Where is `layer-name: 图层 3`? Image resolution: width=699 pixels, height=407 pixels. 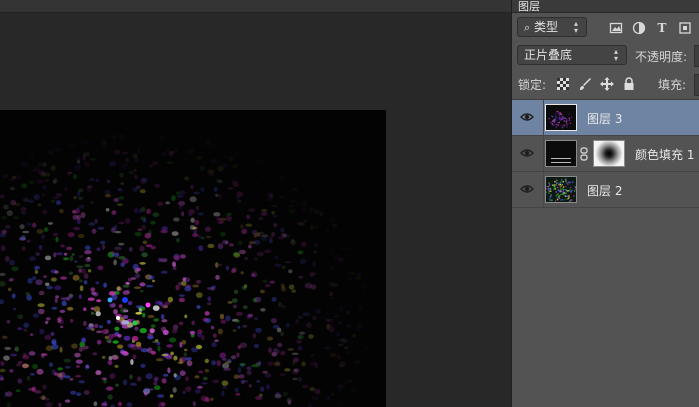 layer-name: 图层 3 is located at coordinates (604, 118).